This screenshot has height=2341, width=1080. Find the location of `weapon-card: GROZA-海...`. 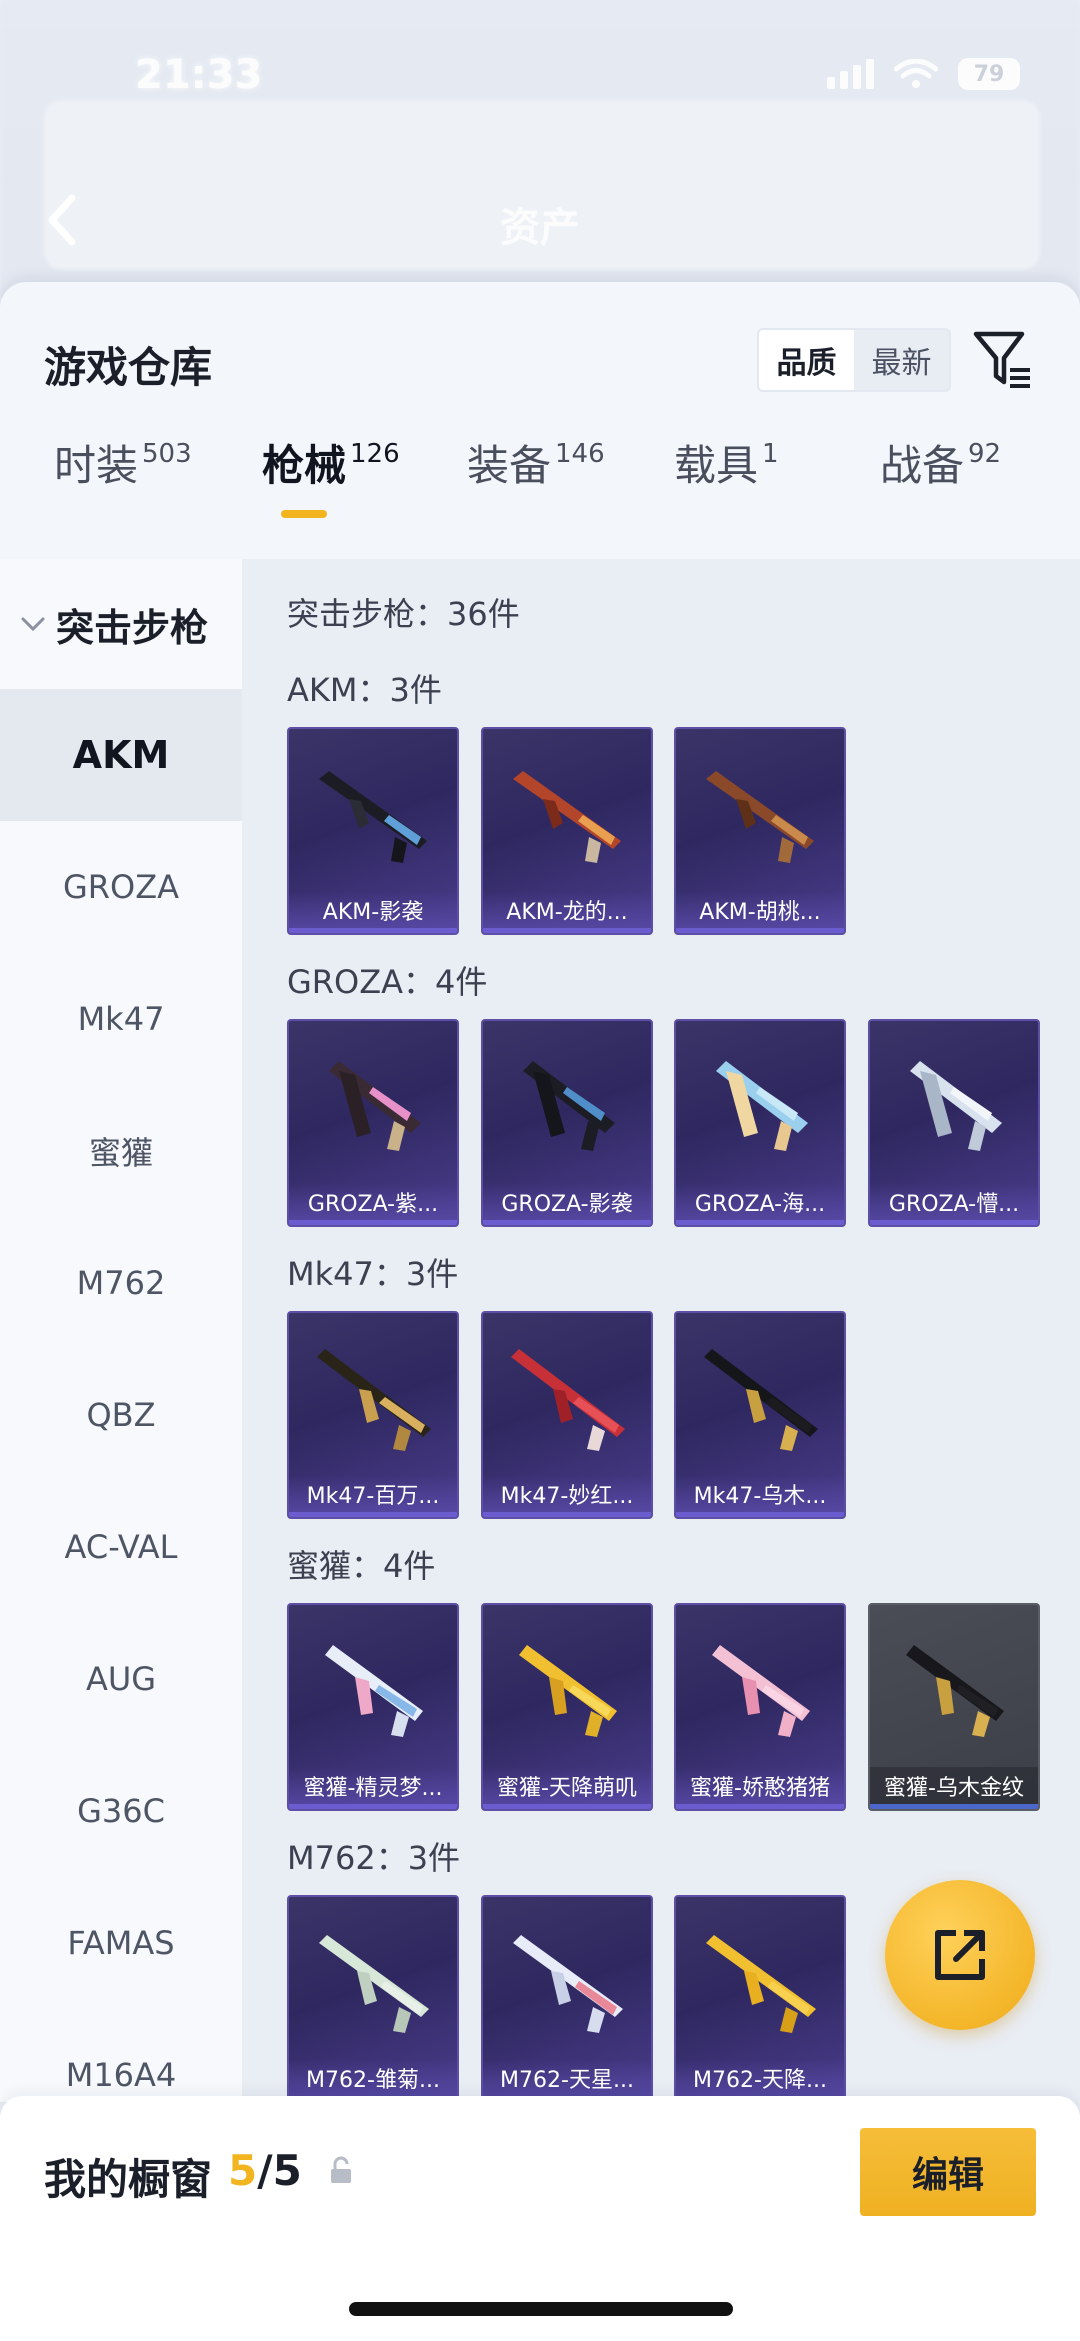

weapon-card: GROZA-海... is located at coordinates (760, 1123).